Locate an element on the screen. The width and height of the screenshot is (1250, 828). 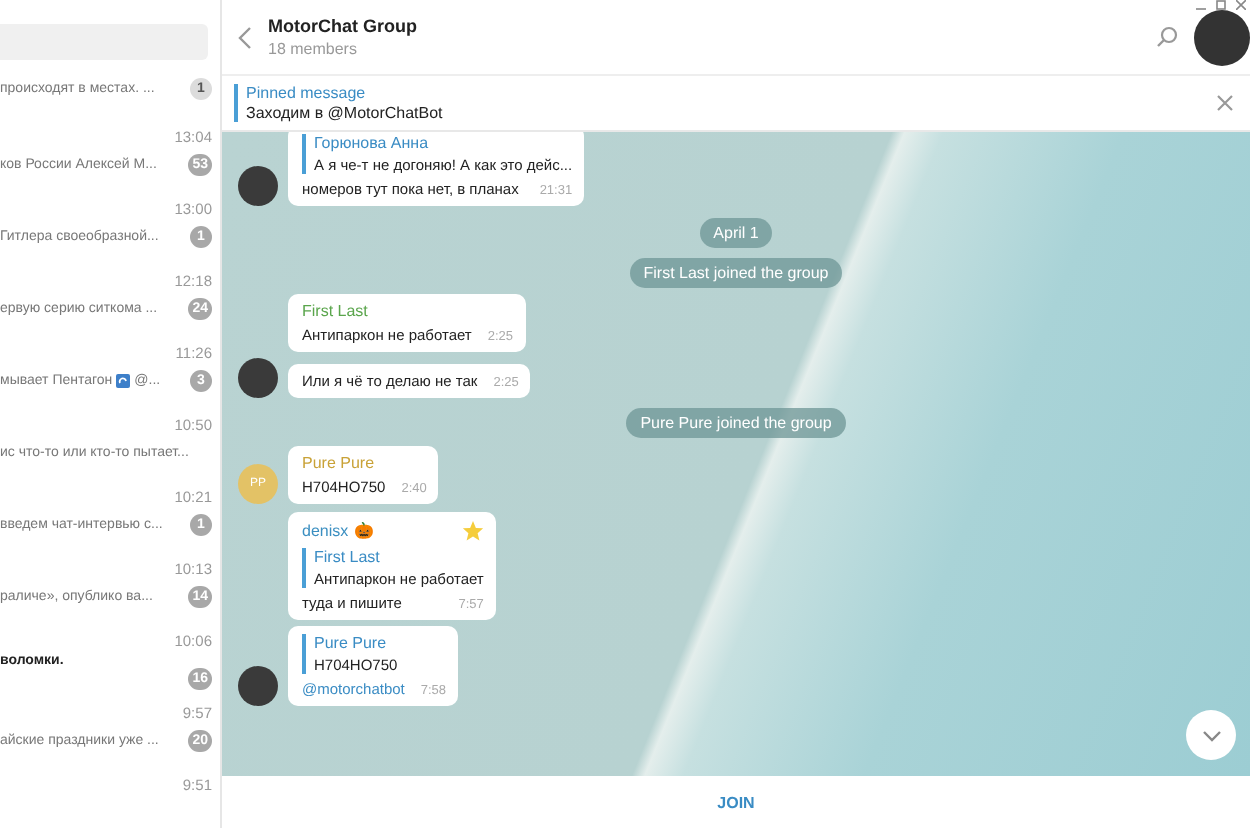
join-button: JOIN is located at coordinates (736, 802).